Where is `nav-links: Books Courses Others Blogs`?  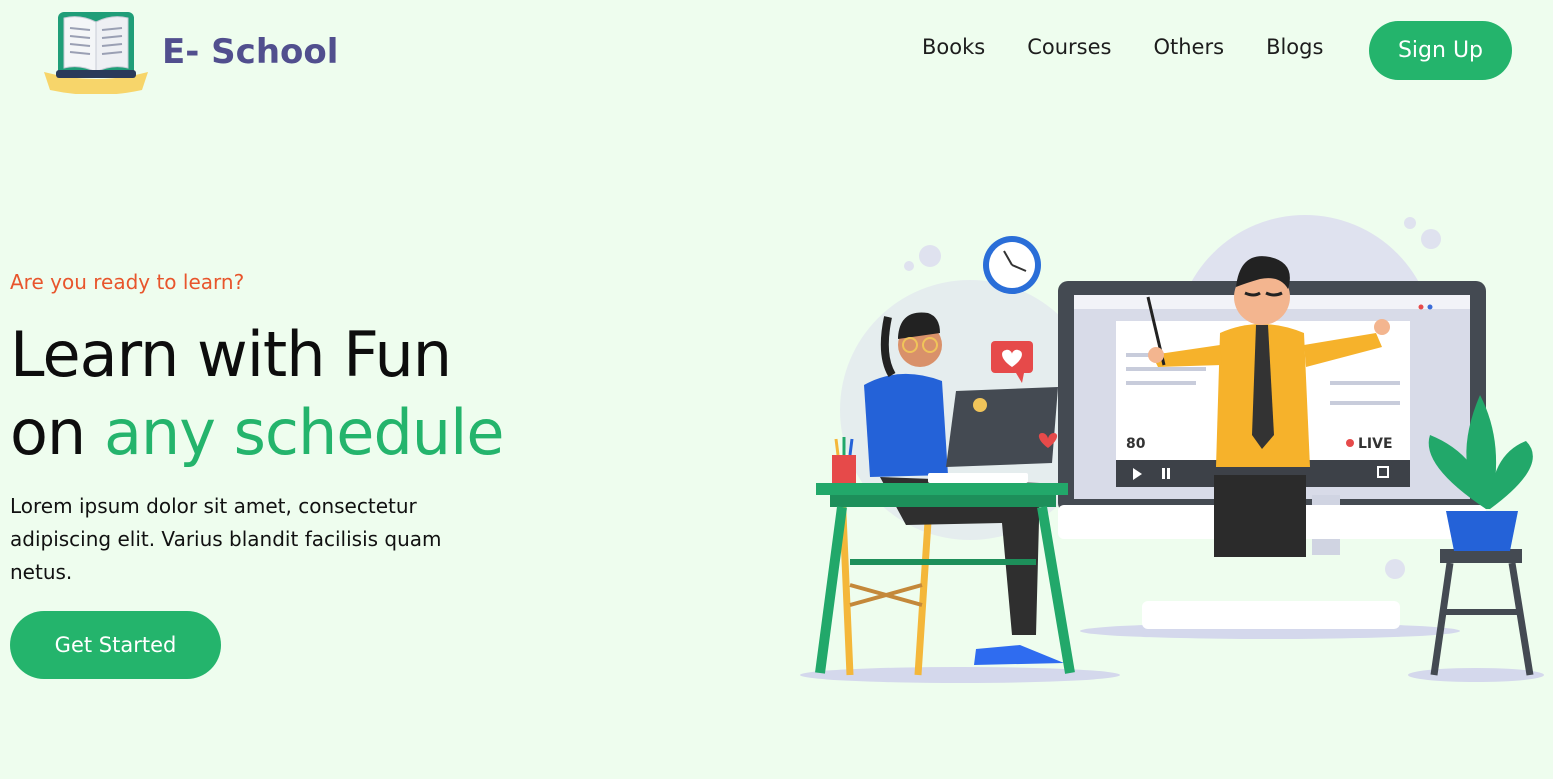 nav-links: Books Courses Others Blogs is located at coordinates (1122, 47).